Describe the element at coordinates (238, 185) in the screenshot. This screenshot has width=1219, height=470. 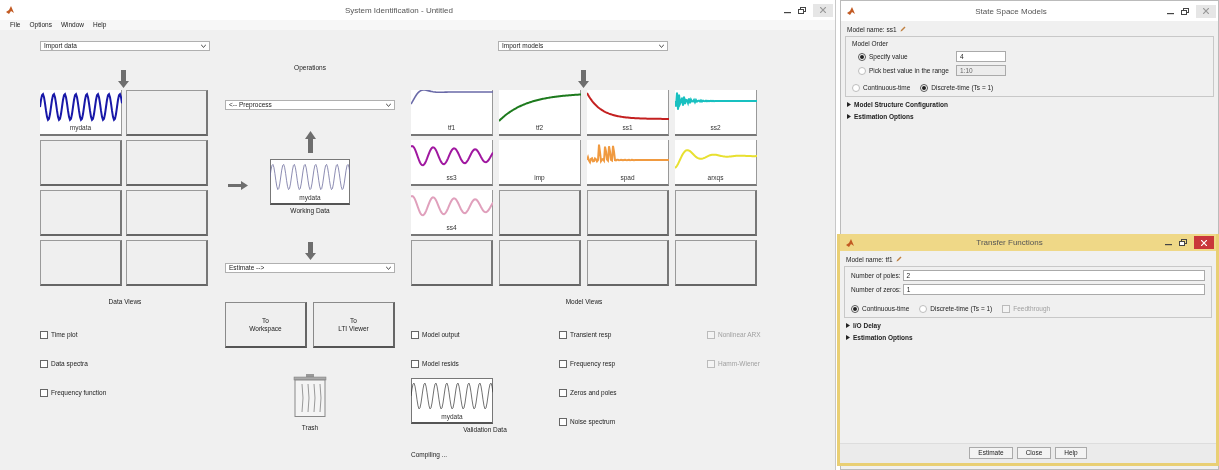
I see `right-arrow-icon` at that location.